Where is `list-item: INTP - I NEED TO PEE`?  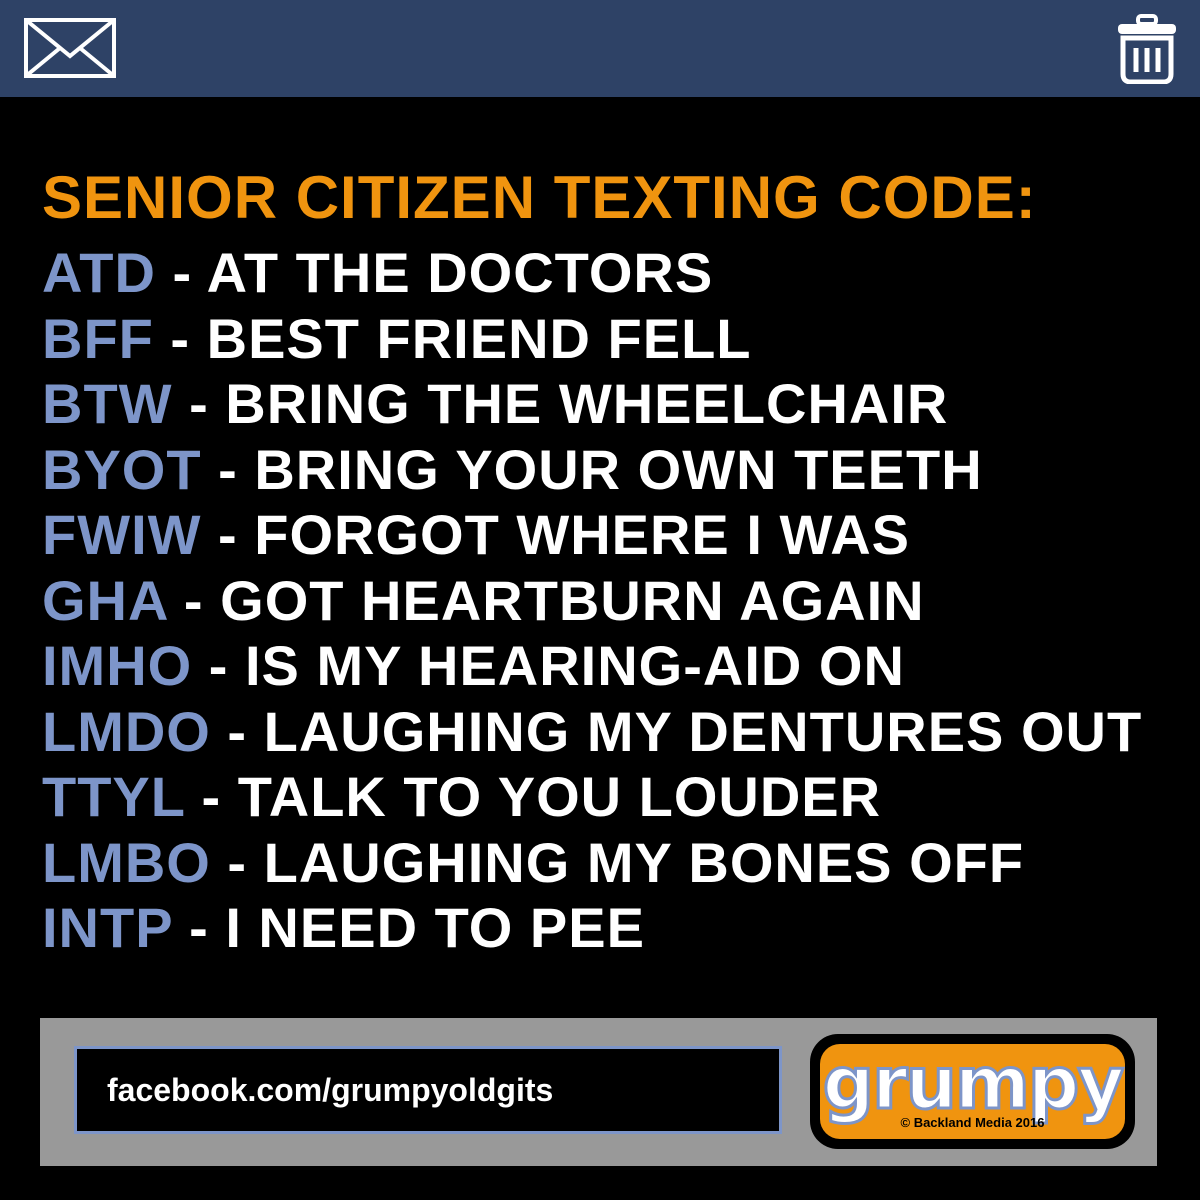 list-item: INTP - I NEED TO PEE is located at coordinates (592, 928).